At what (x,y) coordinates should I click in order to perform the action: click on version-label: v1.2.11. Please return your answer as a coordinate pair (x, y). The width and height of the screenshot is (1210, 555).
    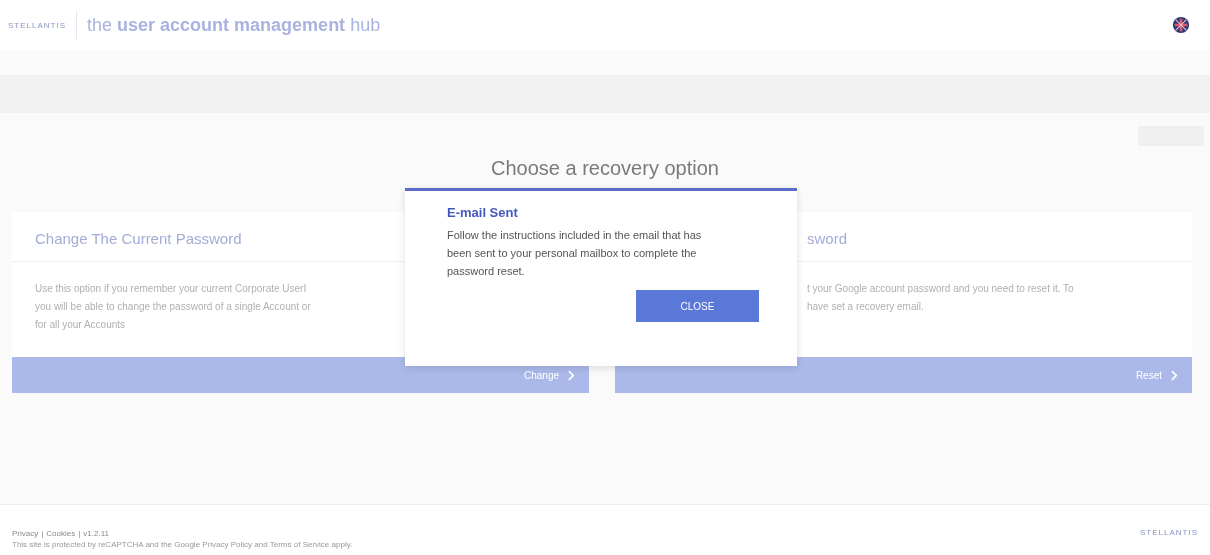
    Looking at the image, I should click on (96, 533).